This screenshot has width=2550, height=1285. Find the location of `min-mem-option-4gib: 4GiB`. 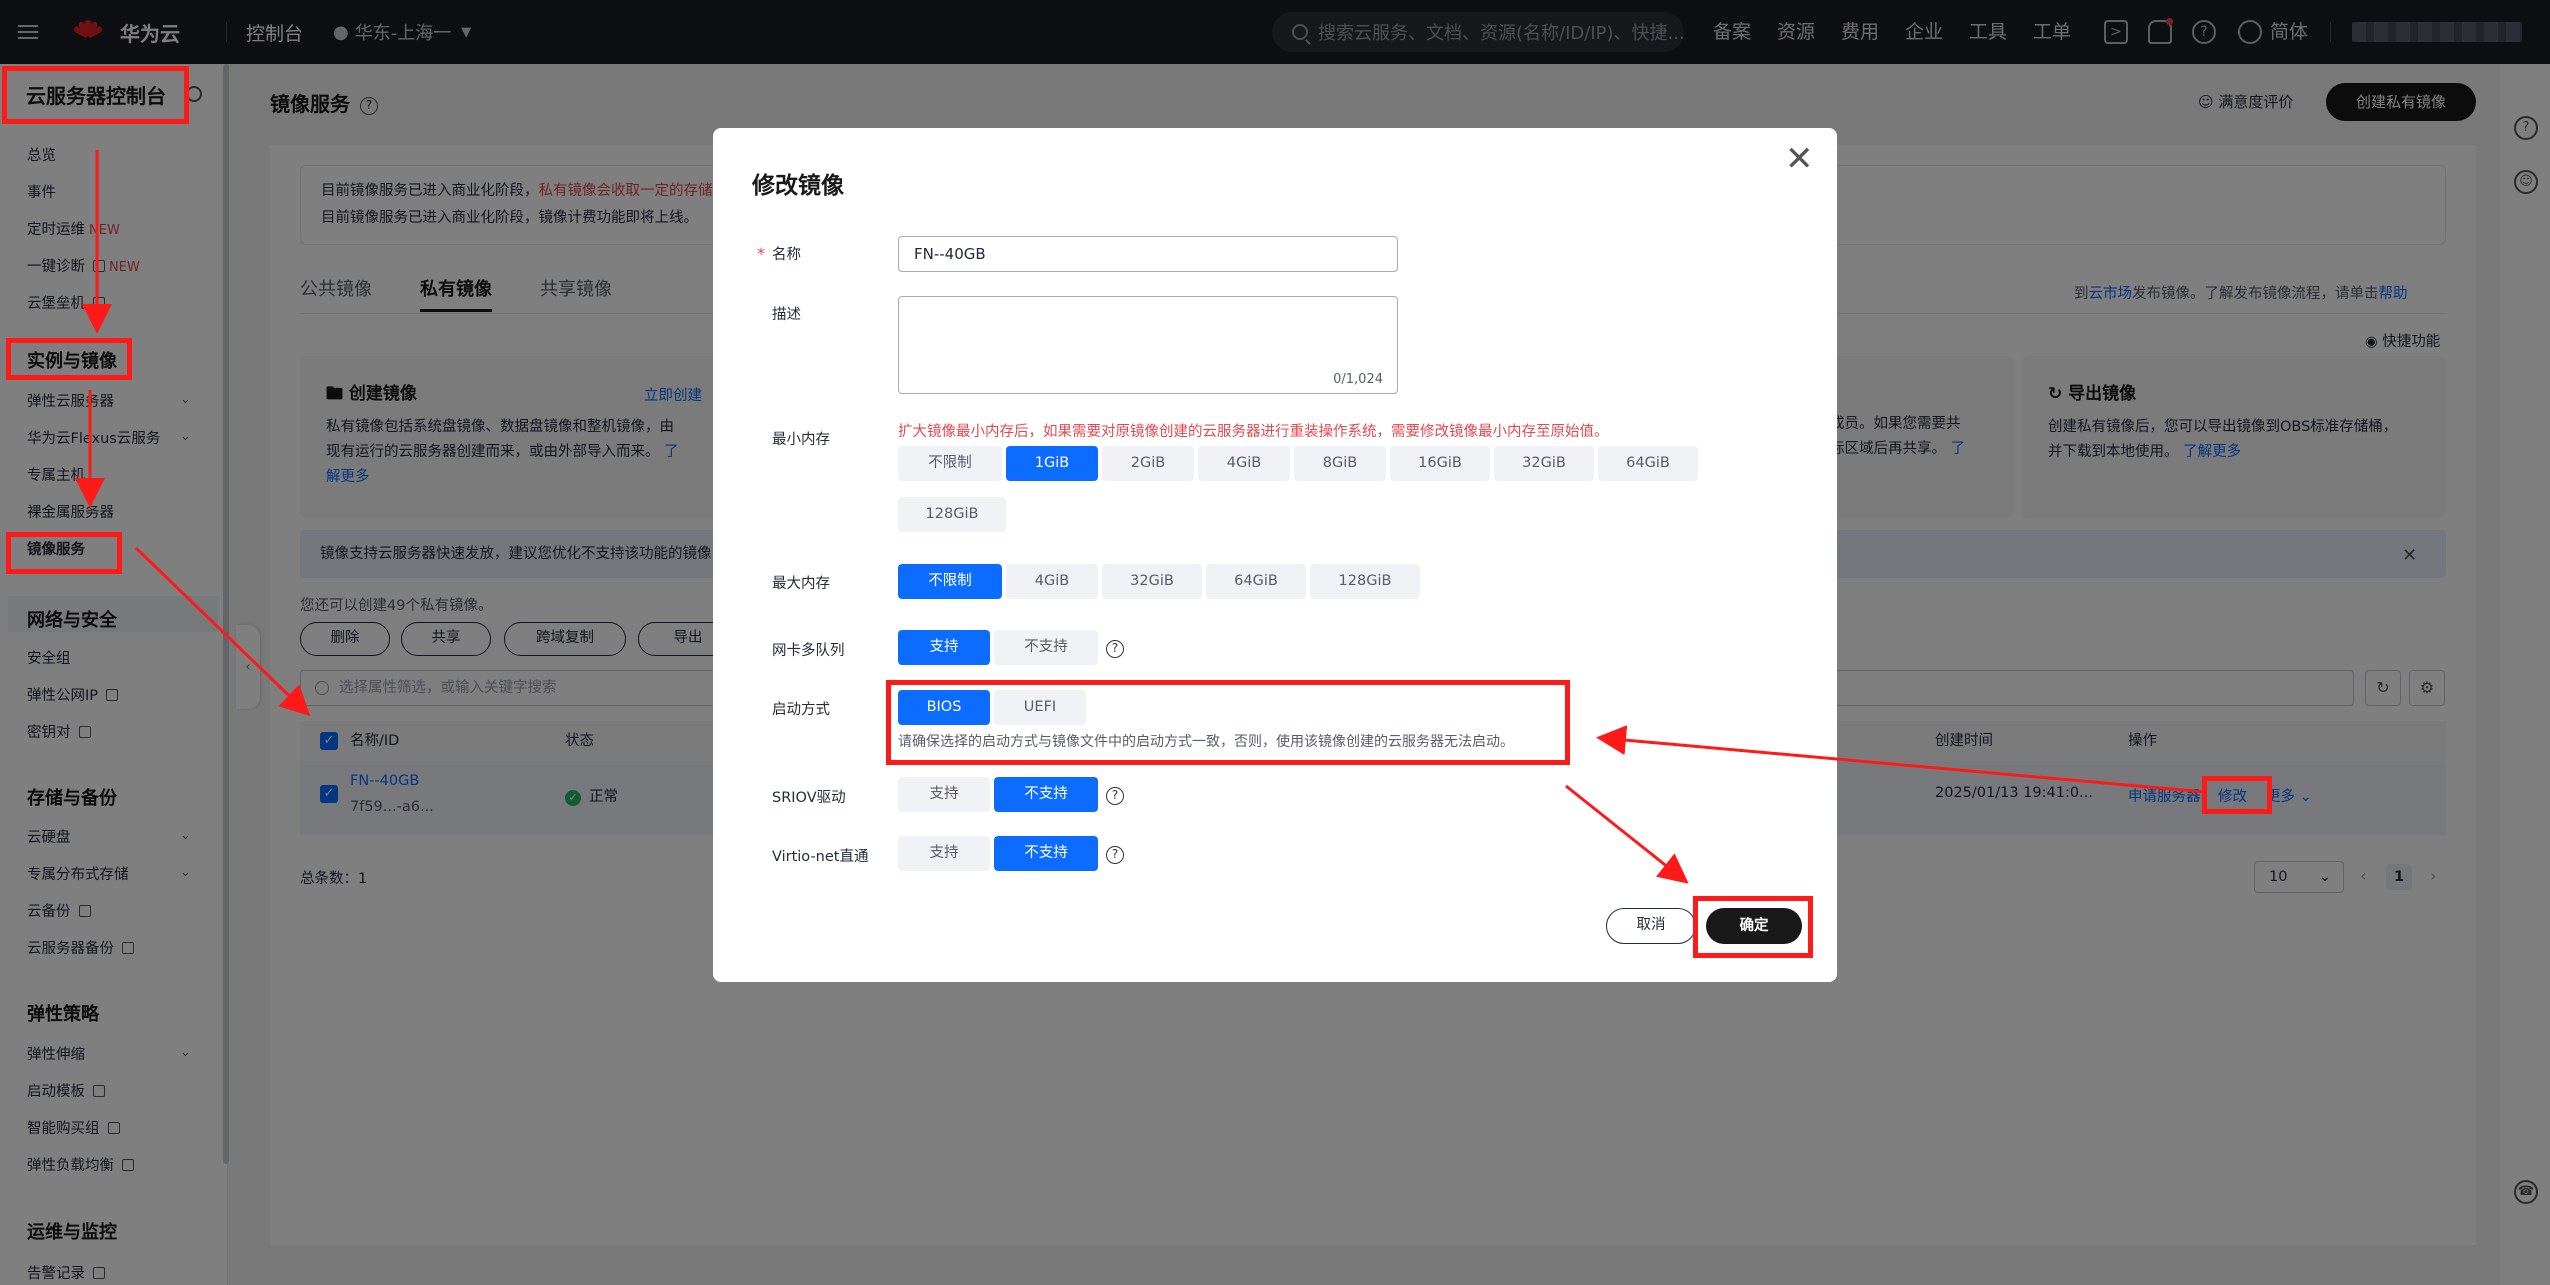

min-mem-option-4gib: 4GiB is located at coordinates (1244, 463).